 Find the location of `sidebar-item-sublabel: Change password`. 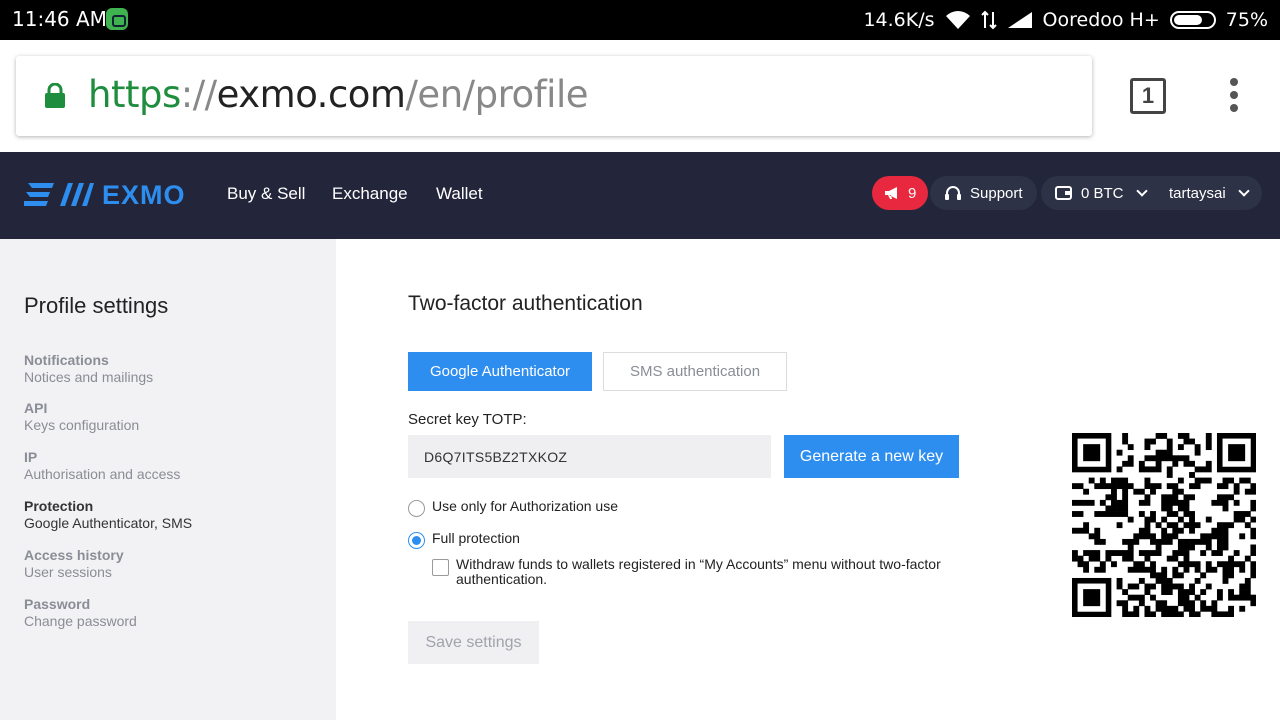

sidebar-item-sublabel: Change password is located at coordinates (80, 621).